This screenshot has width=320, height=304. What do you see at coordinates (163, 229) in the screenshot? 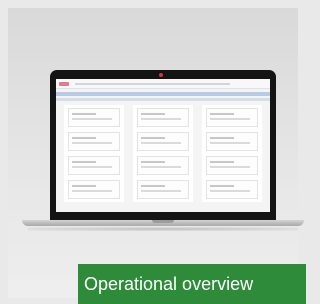
I see `laptop-shadow` at bounding box center [163, 229].